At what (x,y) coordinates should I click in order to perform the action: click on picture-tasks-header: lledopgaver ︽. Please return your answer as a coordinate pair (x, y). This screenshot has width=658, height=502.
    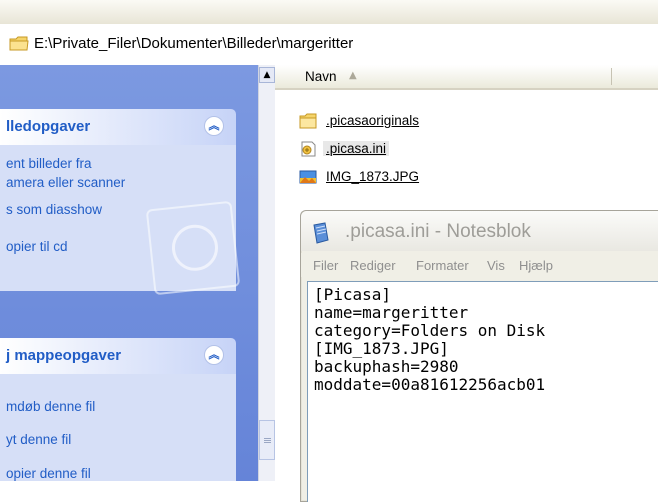
    Looking at the image, I should click on (118, 127).